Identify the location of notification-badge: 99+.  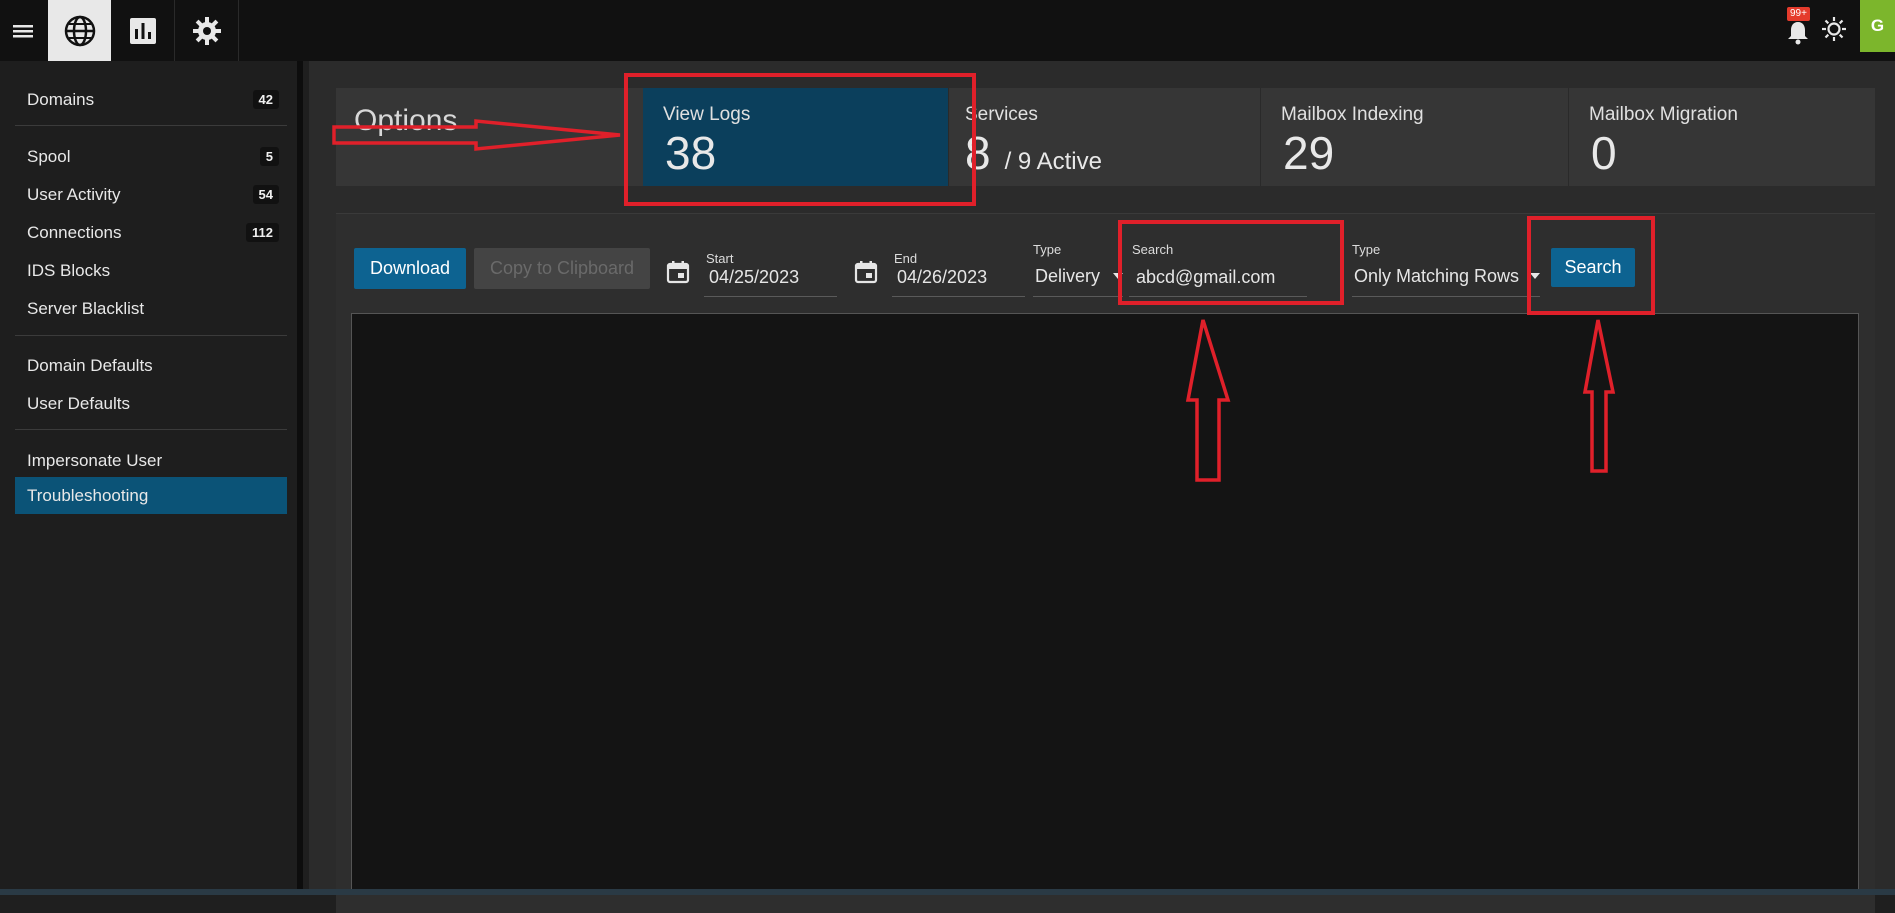
(1798, 14).